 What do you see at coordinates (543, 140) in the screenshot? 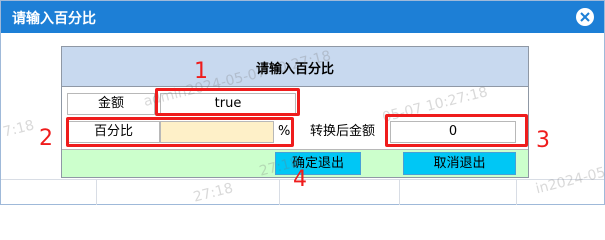
I see `annotation-number-3: 3` at bounding box center [543, 140].